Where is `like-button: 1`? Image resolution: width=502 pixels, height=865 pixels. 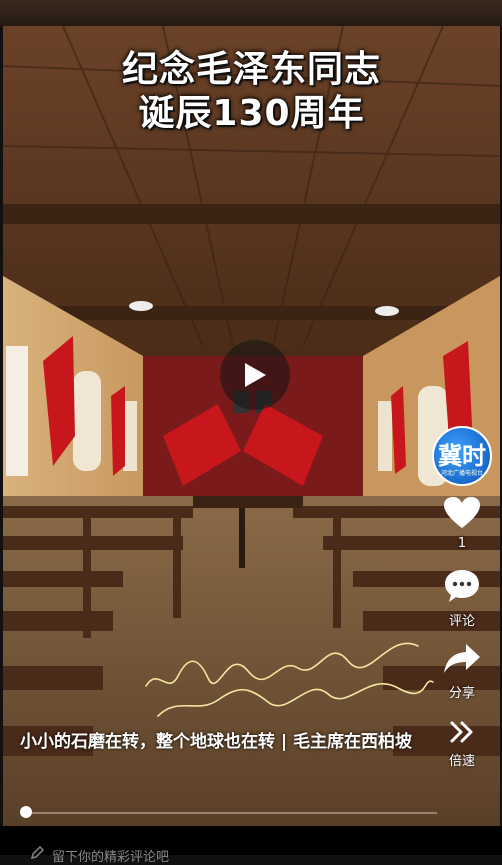
like-button: 1 is located at coordinates (462, 523).